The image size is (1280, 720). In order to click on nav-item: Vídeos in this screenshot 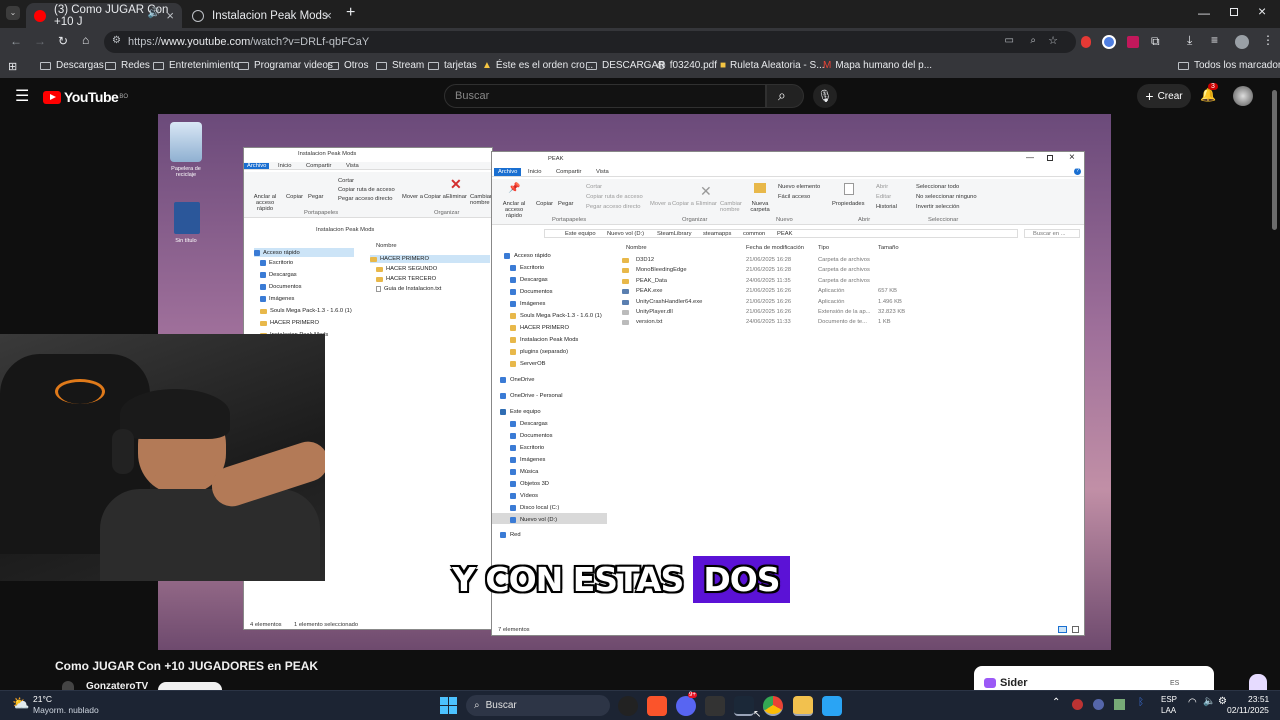, I will do `click(524, 496)`.